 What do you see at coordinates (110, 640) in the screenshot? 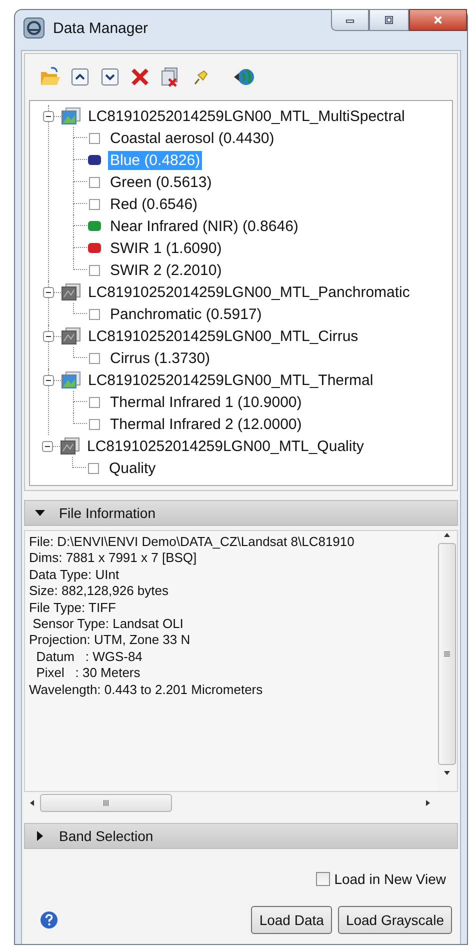
I see `info-line: Projection: UTM, Zone 33 N` at bounding box center [110, 640].